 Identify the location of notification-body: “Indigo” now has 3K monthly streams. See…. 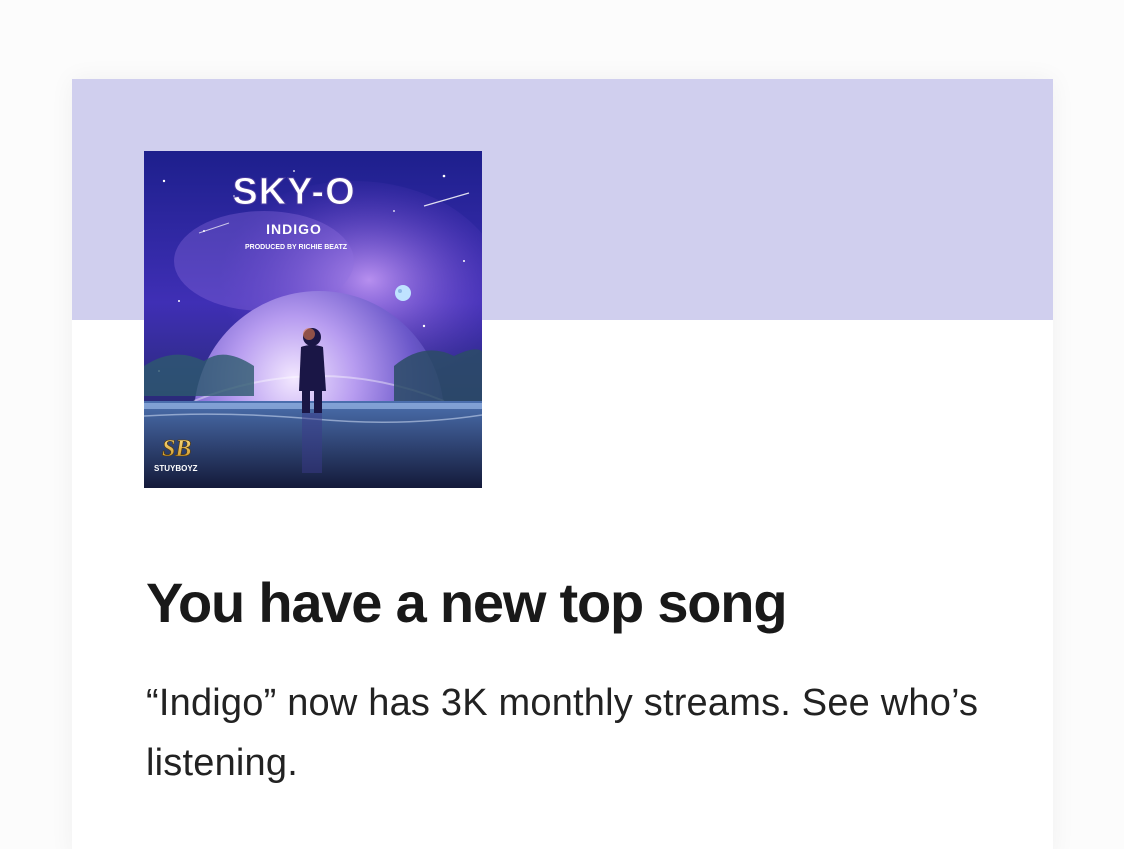
(576, 733).